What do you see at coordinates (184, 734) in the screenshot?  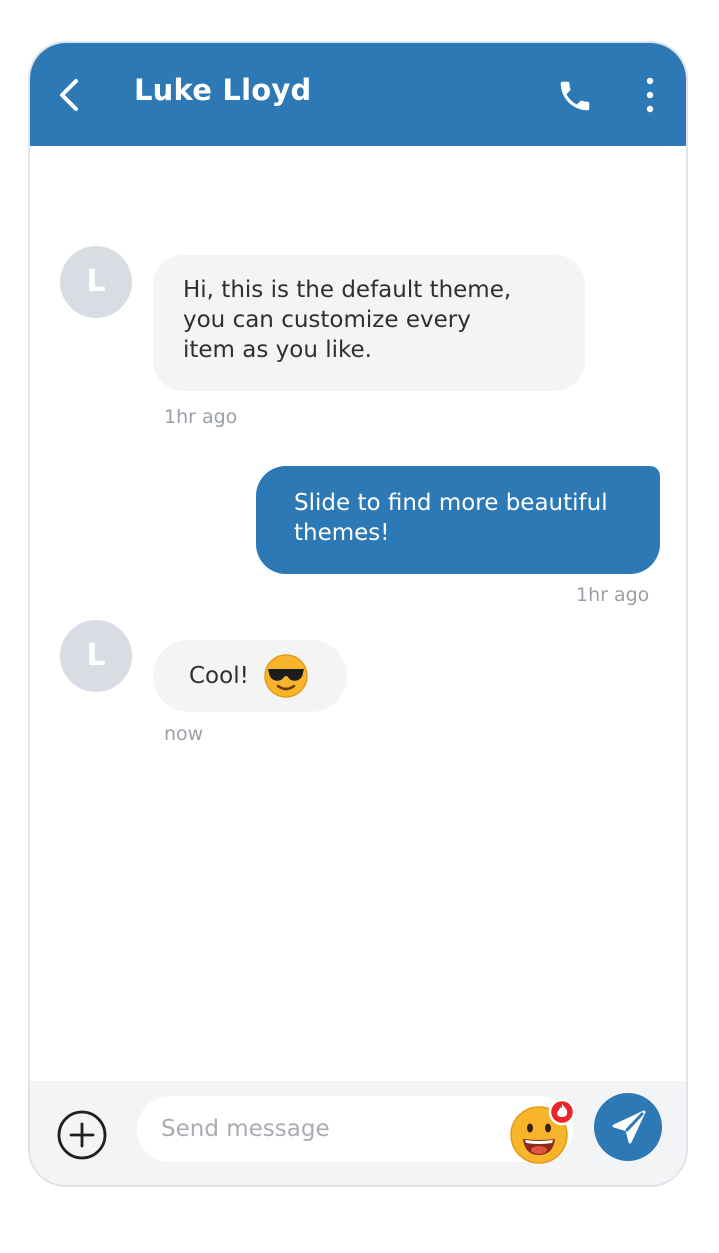 I see `message-timestamp: now` at bounding box center [184, 734].